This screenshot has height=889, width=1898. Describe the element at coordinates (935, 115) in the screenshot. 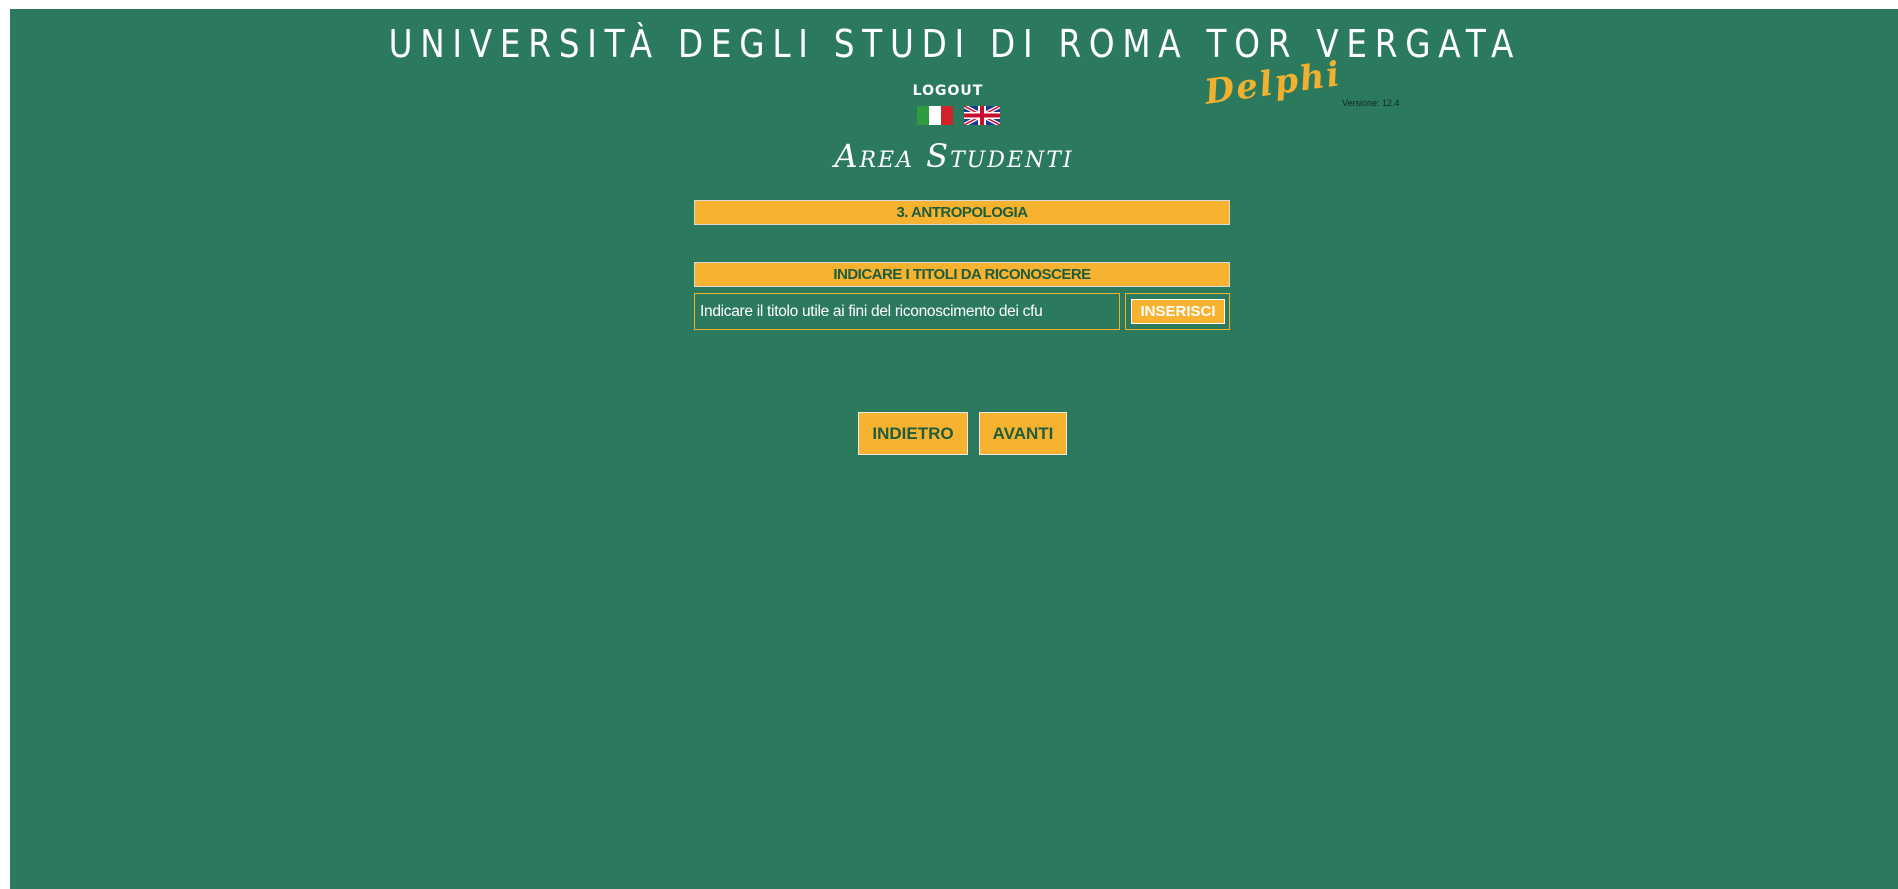

I see `italian-flag-icon` at that location.